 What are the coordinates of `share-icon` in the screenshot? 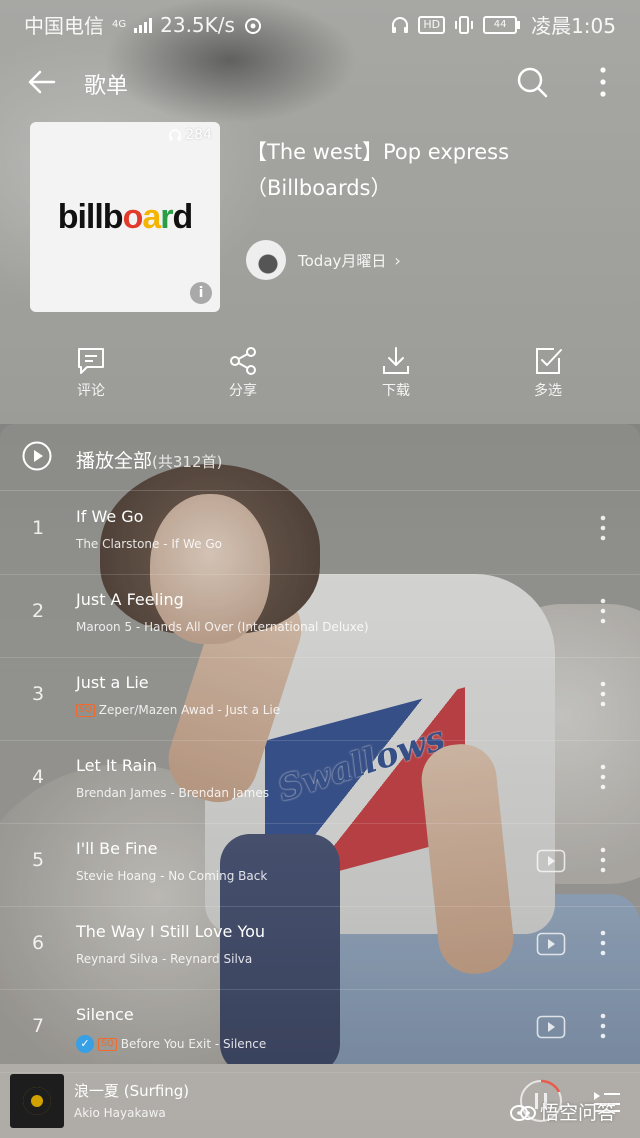 It's located at (243, 361).